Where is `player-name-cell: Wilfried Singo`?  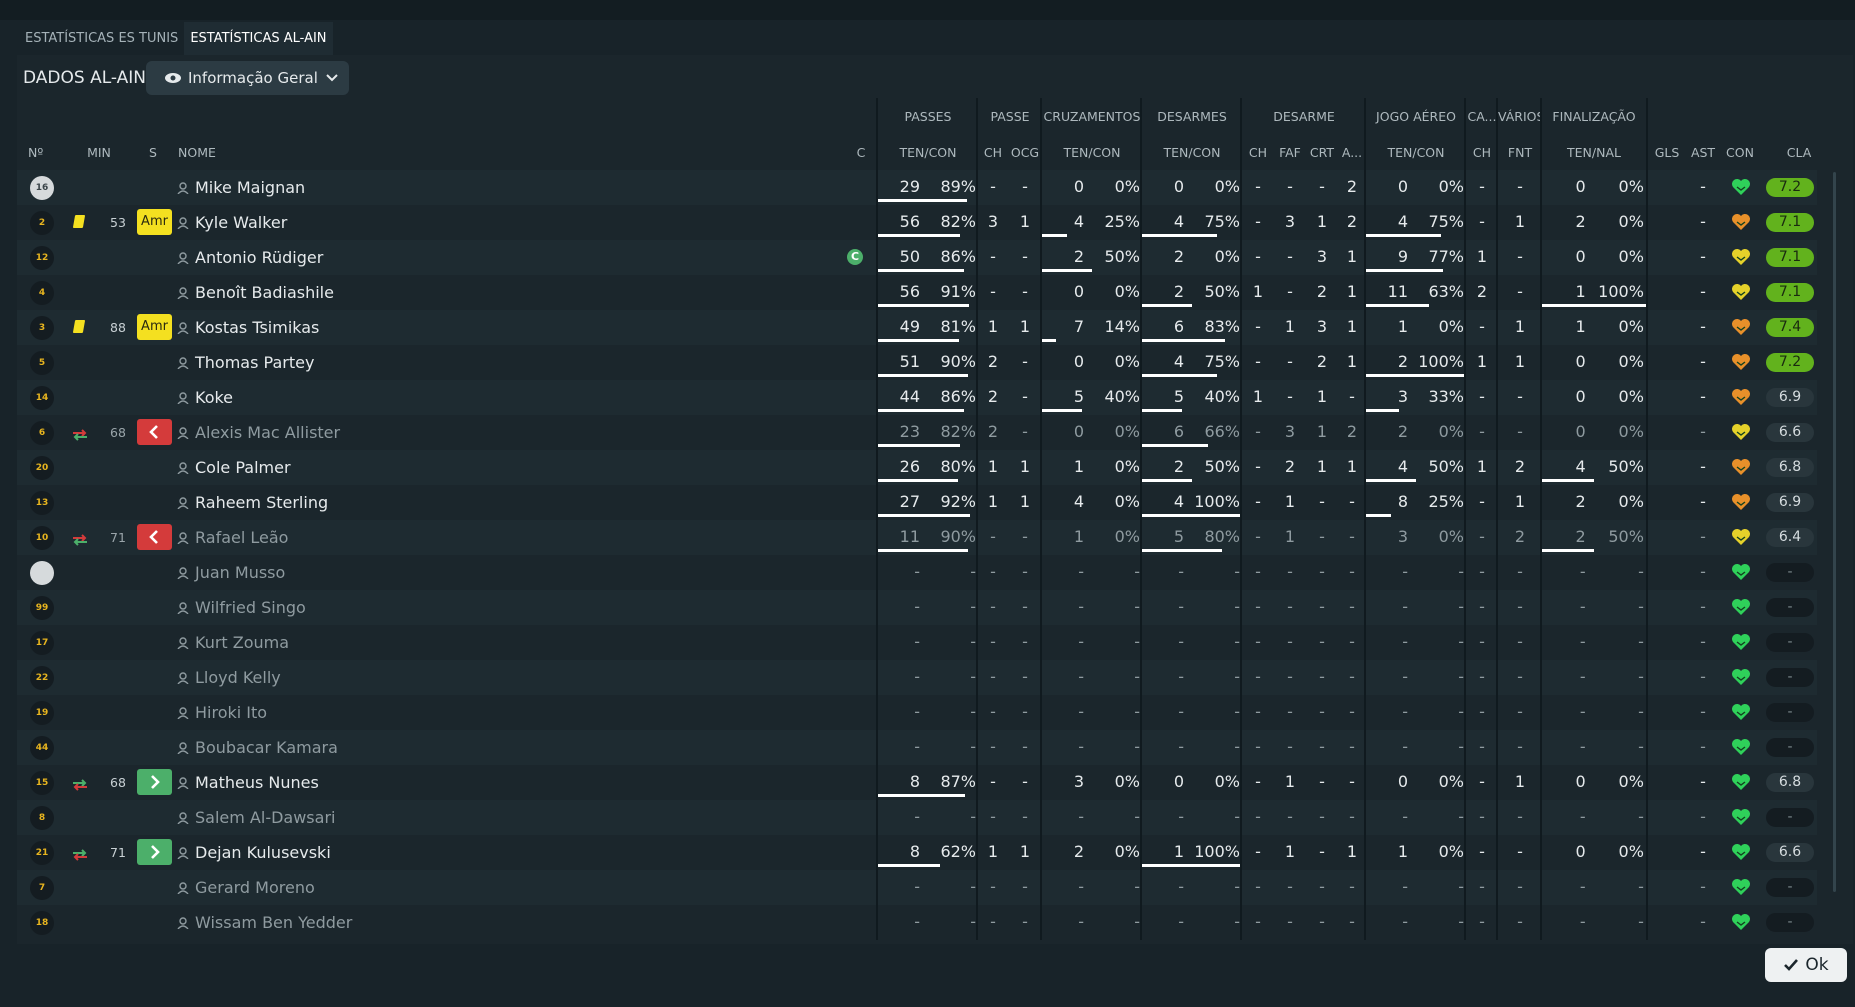 player-name-cell: Wilfried Singo is located at coordinates (241, 607).